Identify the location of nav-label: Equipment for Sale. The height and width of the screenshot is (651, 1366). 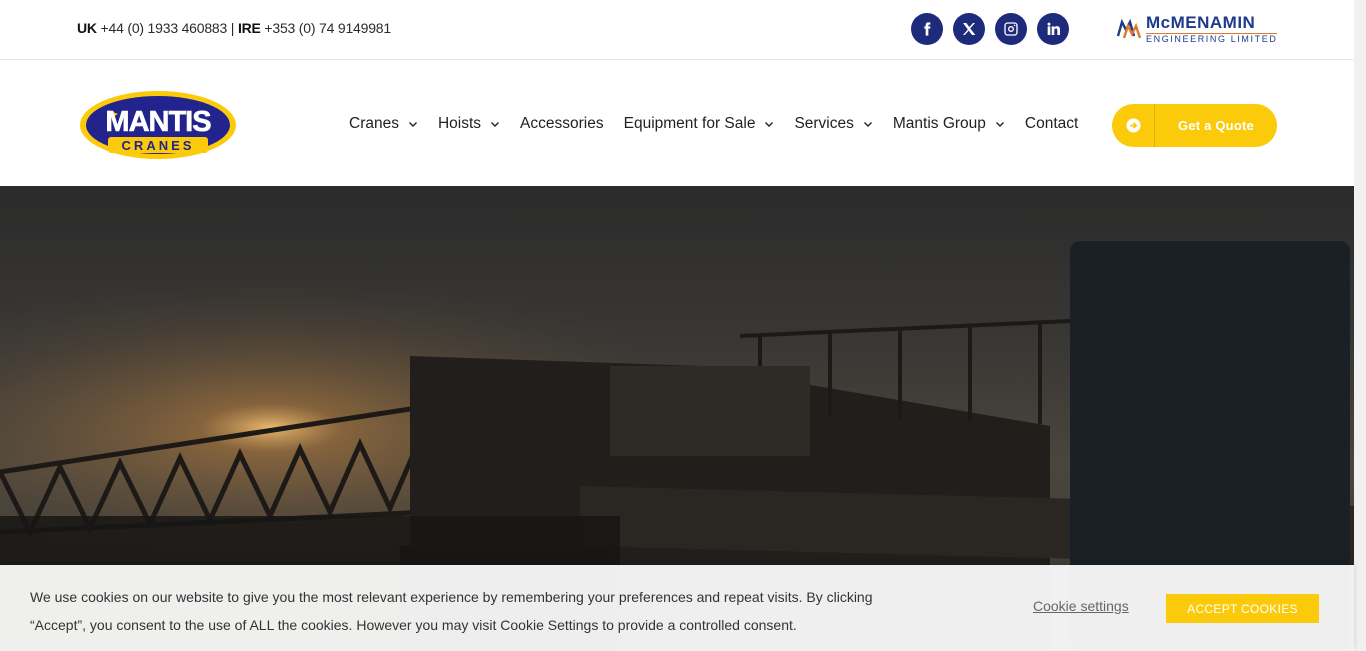
(689, 123).